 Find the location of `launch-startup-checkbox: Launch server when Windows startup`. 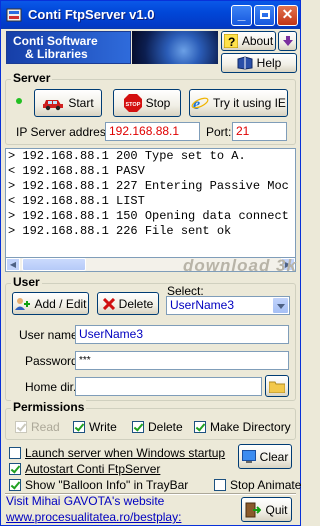

launch-startup-checkbox: Launch server when Windows startup is located at coordinates (117, 453).